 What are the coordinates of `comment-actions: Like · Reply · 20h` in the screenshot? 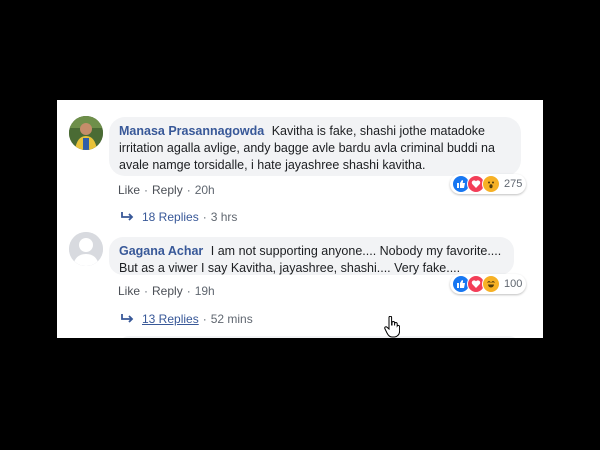 It's located at (166, 190).